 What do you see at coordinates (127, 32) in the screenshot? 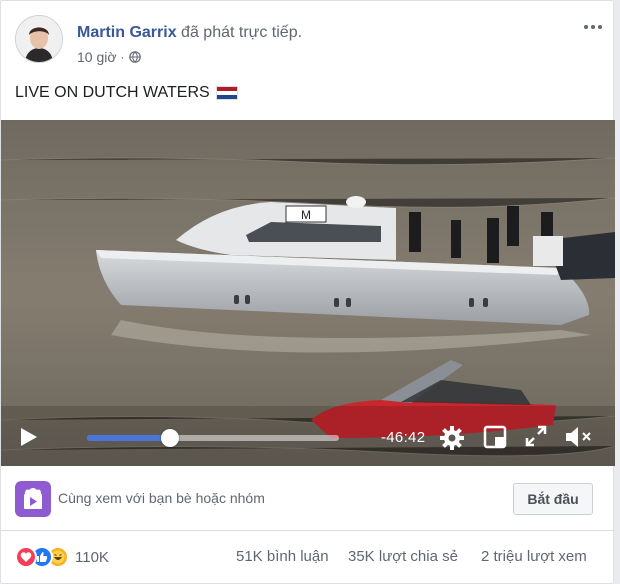
I see `author-name: Martin Garrix` at bounding box center [127, 32].